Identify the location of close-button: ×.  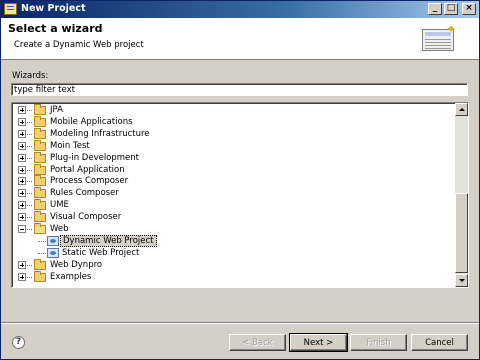
(469, 9).